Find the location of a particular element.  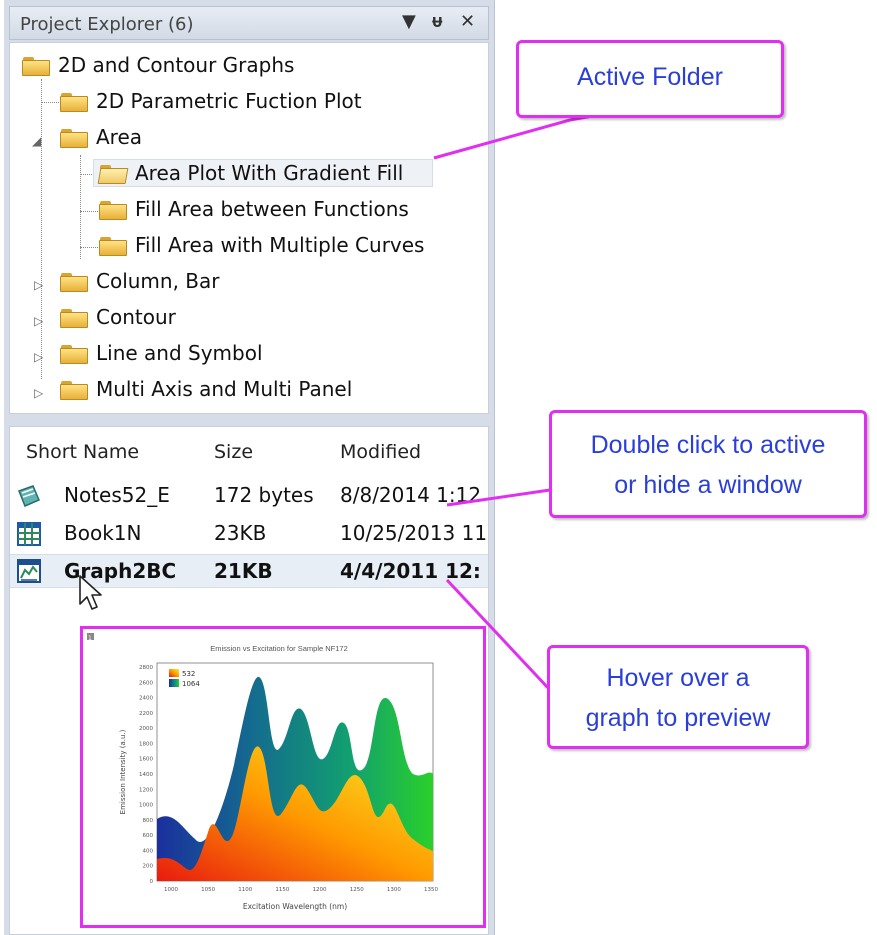

callout-text: or hide a window is located at coordinates (708, 485).